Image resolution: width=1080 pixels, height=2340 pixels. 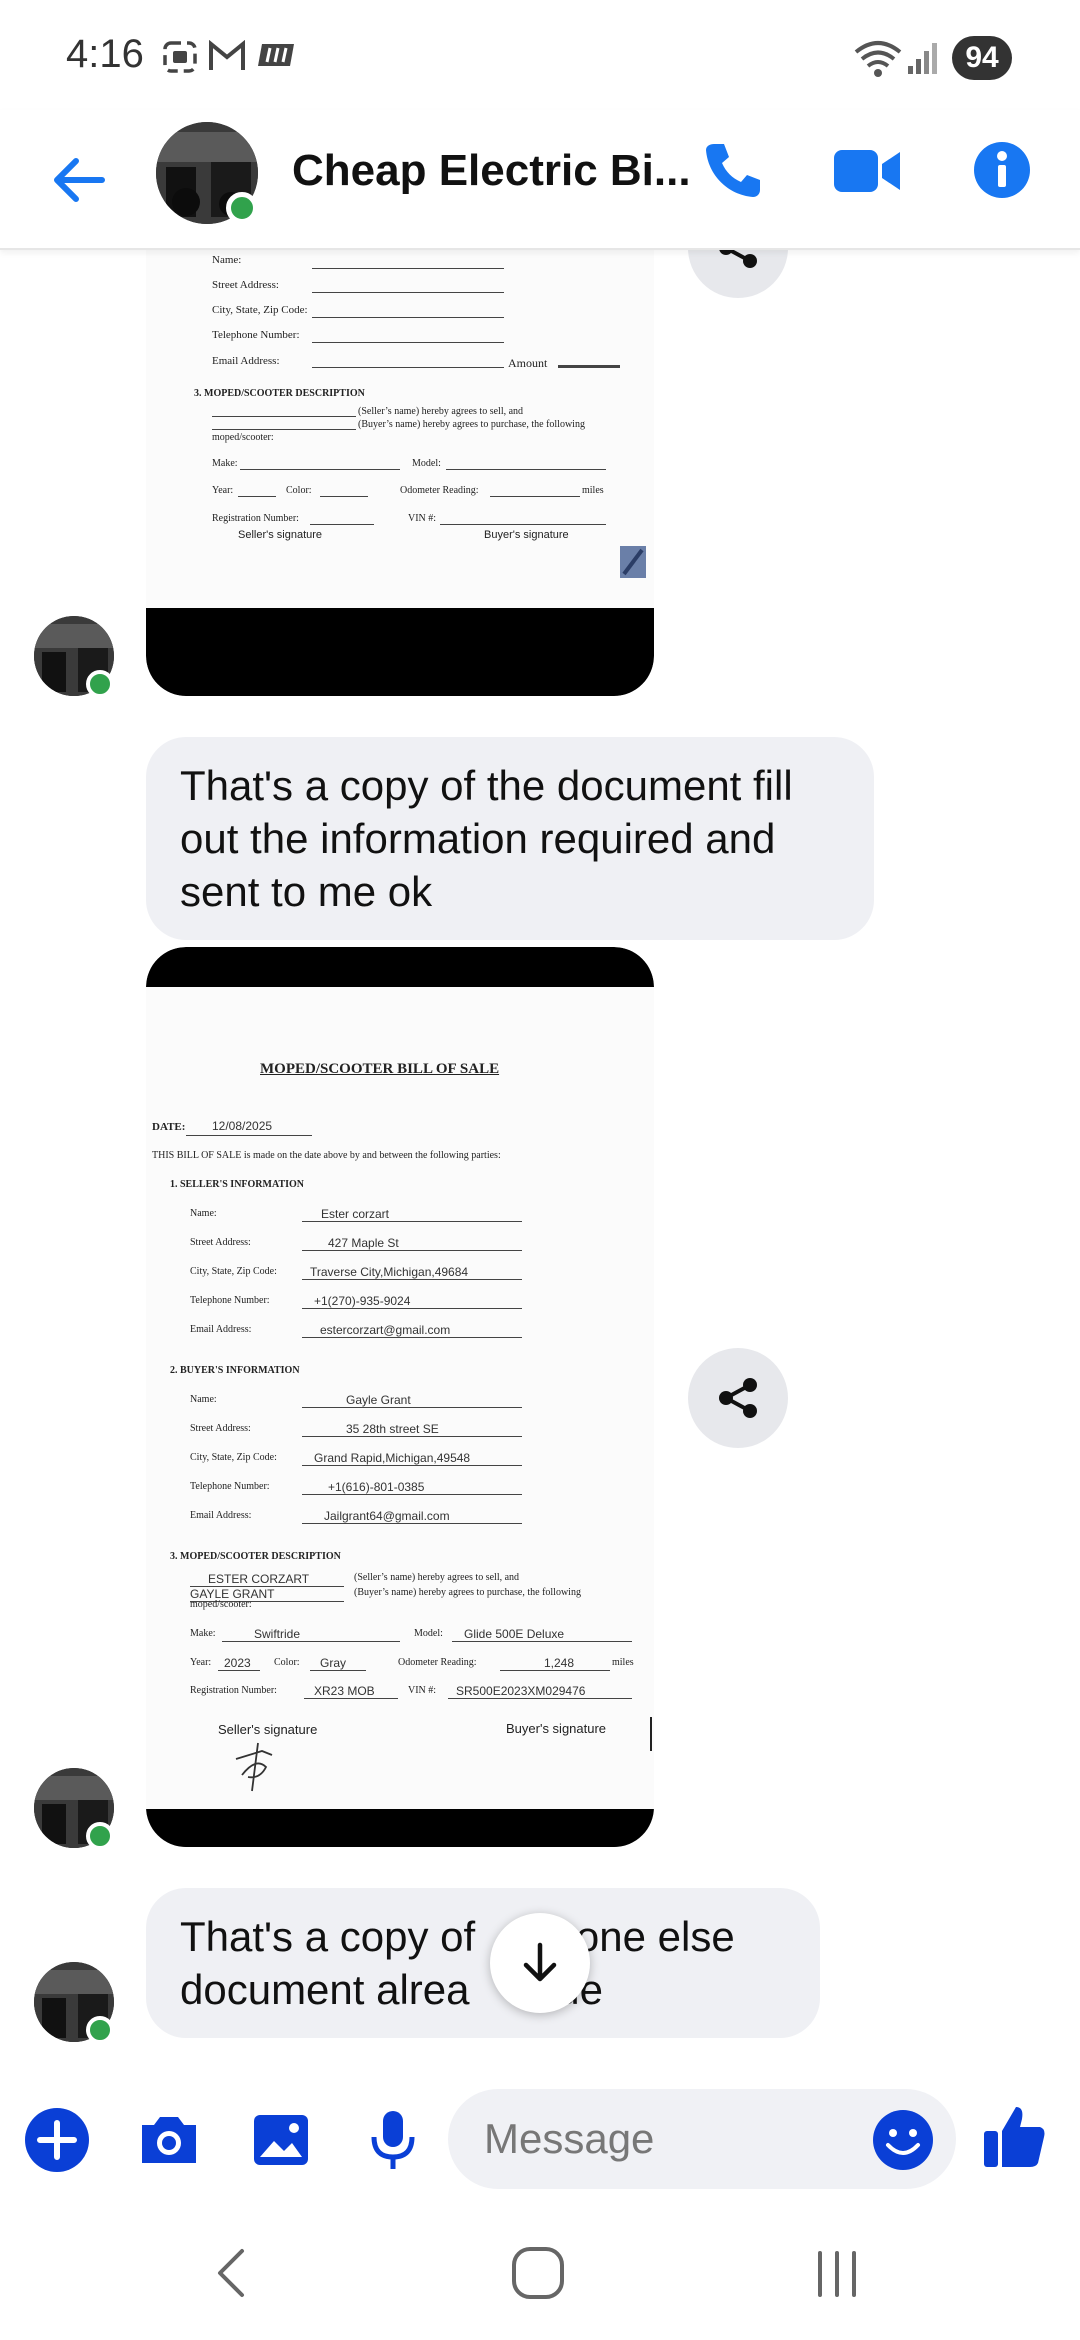 I want to click on plus-icon, so click(x=57, y=2140).